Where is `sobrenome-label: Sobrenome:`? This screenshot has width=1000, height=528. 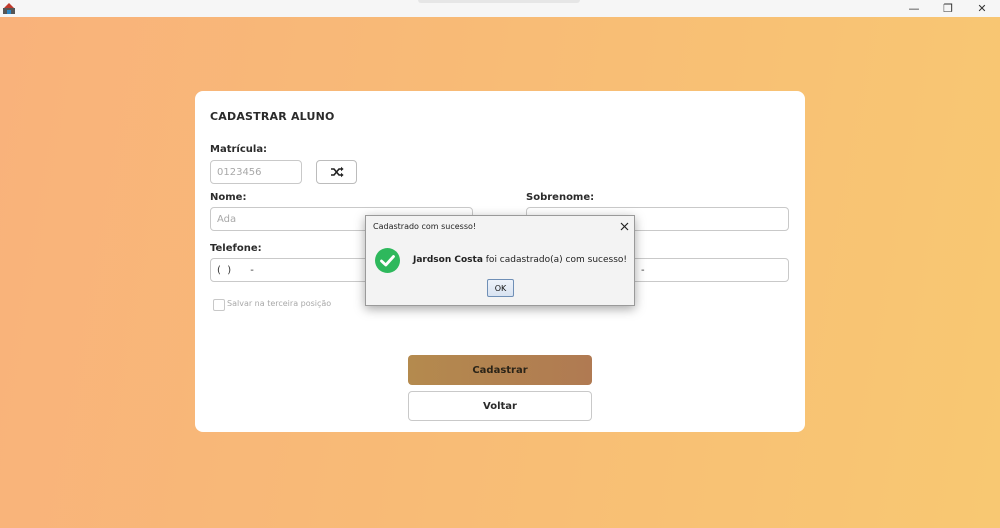
sobrenome-label: Sobrenome: is located at coordinates (560, 197).